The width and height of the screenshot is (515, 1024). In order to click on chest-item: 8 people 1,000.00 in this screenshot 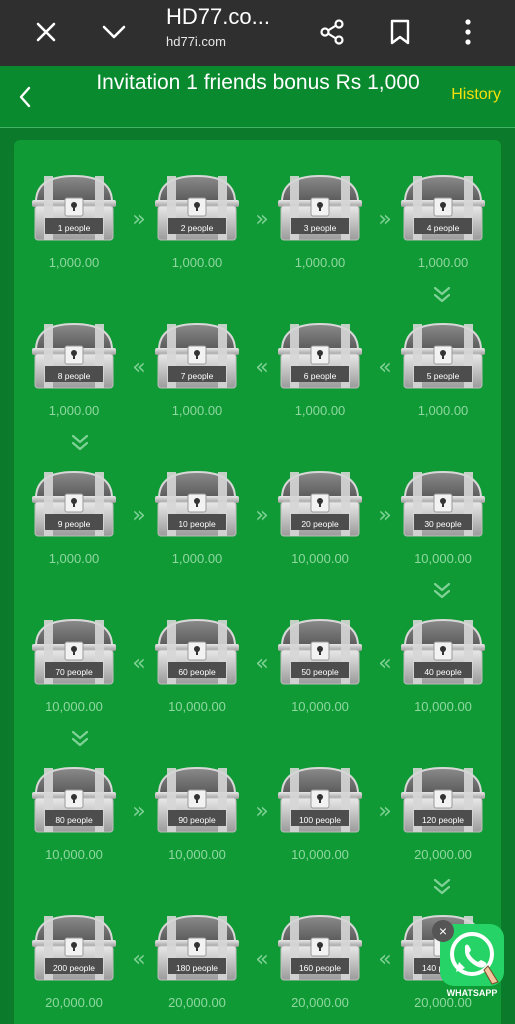, I will do `click(74, 365)`.